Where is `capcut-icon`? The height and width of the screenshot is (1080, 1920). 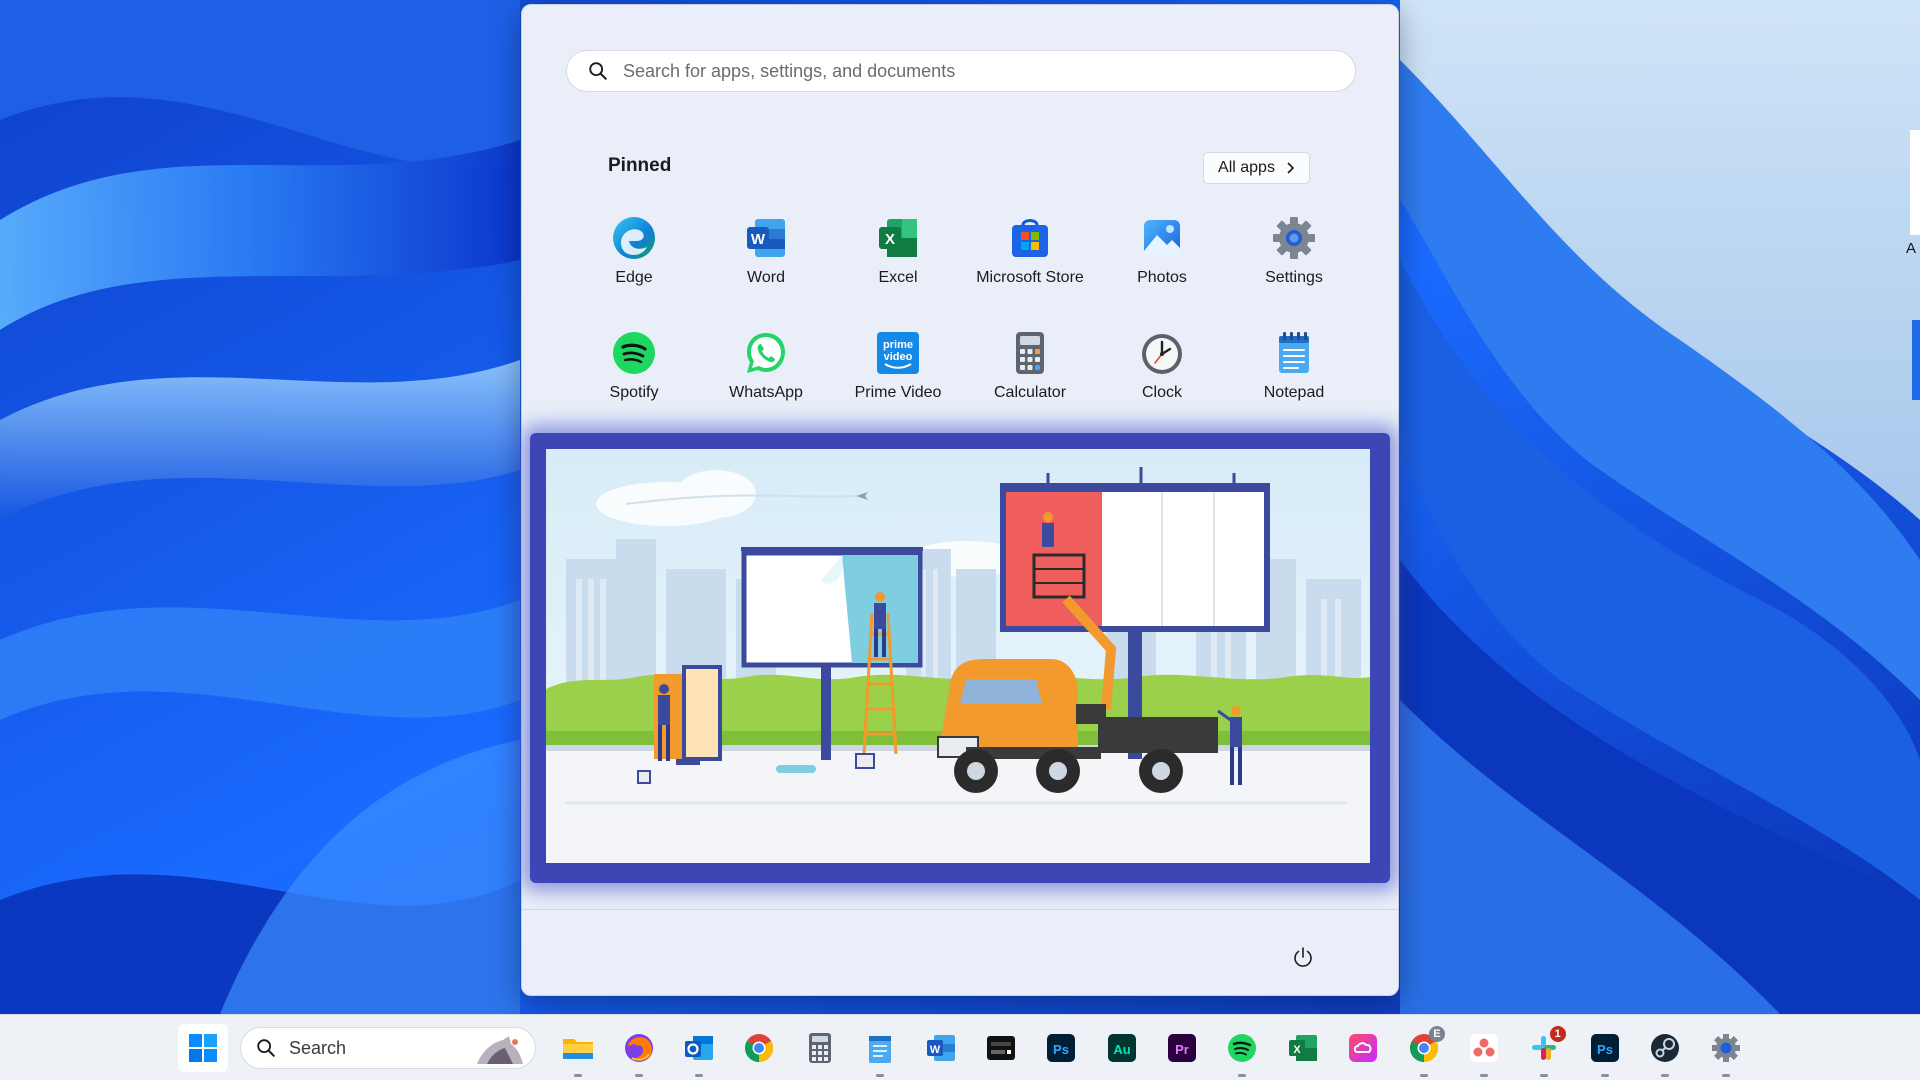
capcut-icon is located at coordinates (1000, 1048).